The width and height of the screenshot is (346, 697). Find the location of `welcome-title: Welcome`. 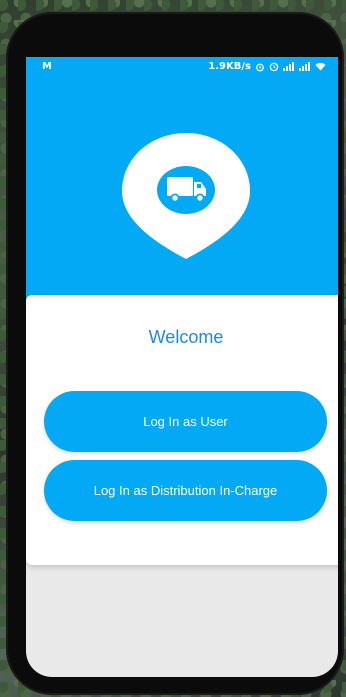

welcome-title: Welcome is located at coordinates (186, 337).